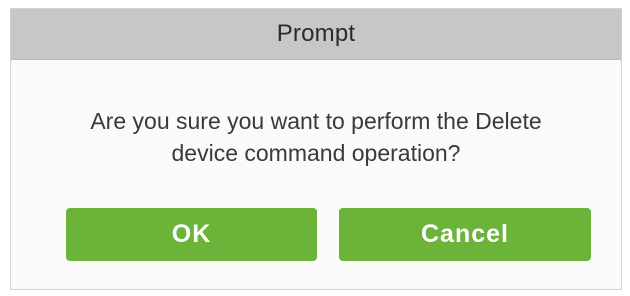 This screenshot has width=630, height=296. I want to click on cancel-button-label: Cancel, so click(465, 234).